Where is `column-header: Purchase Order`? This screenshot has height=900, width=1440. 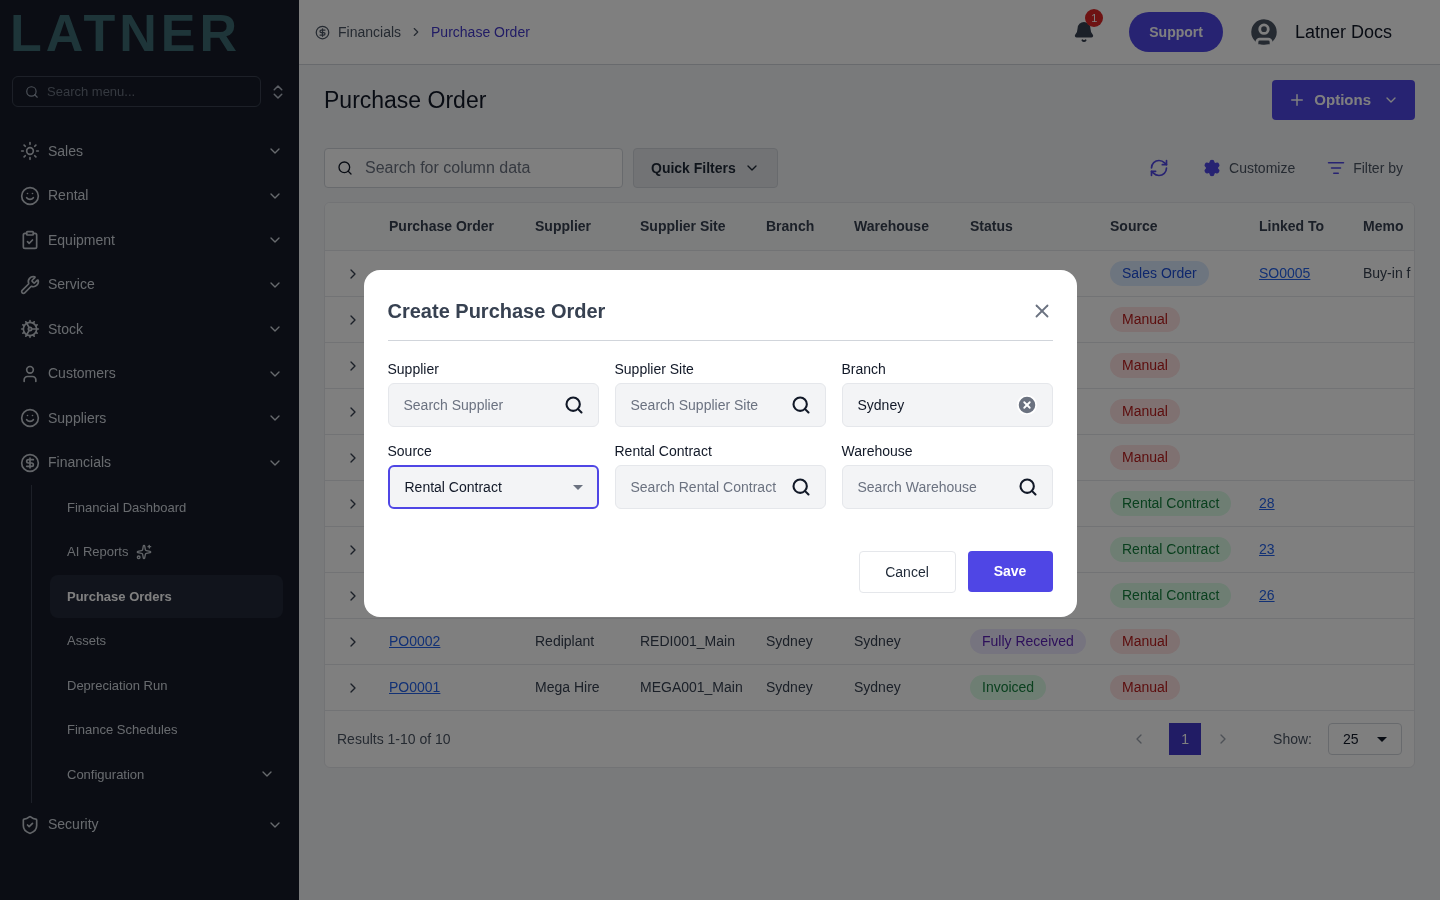
column-header: Purchase Order is located at coordinates (462, 226).